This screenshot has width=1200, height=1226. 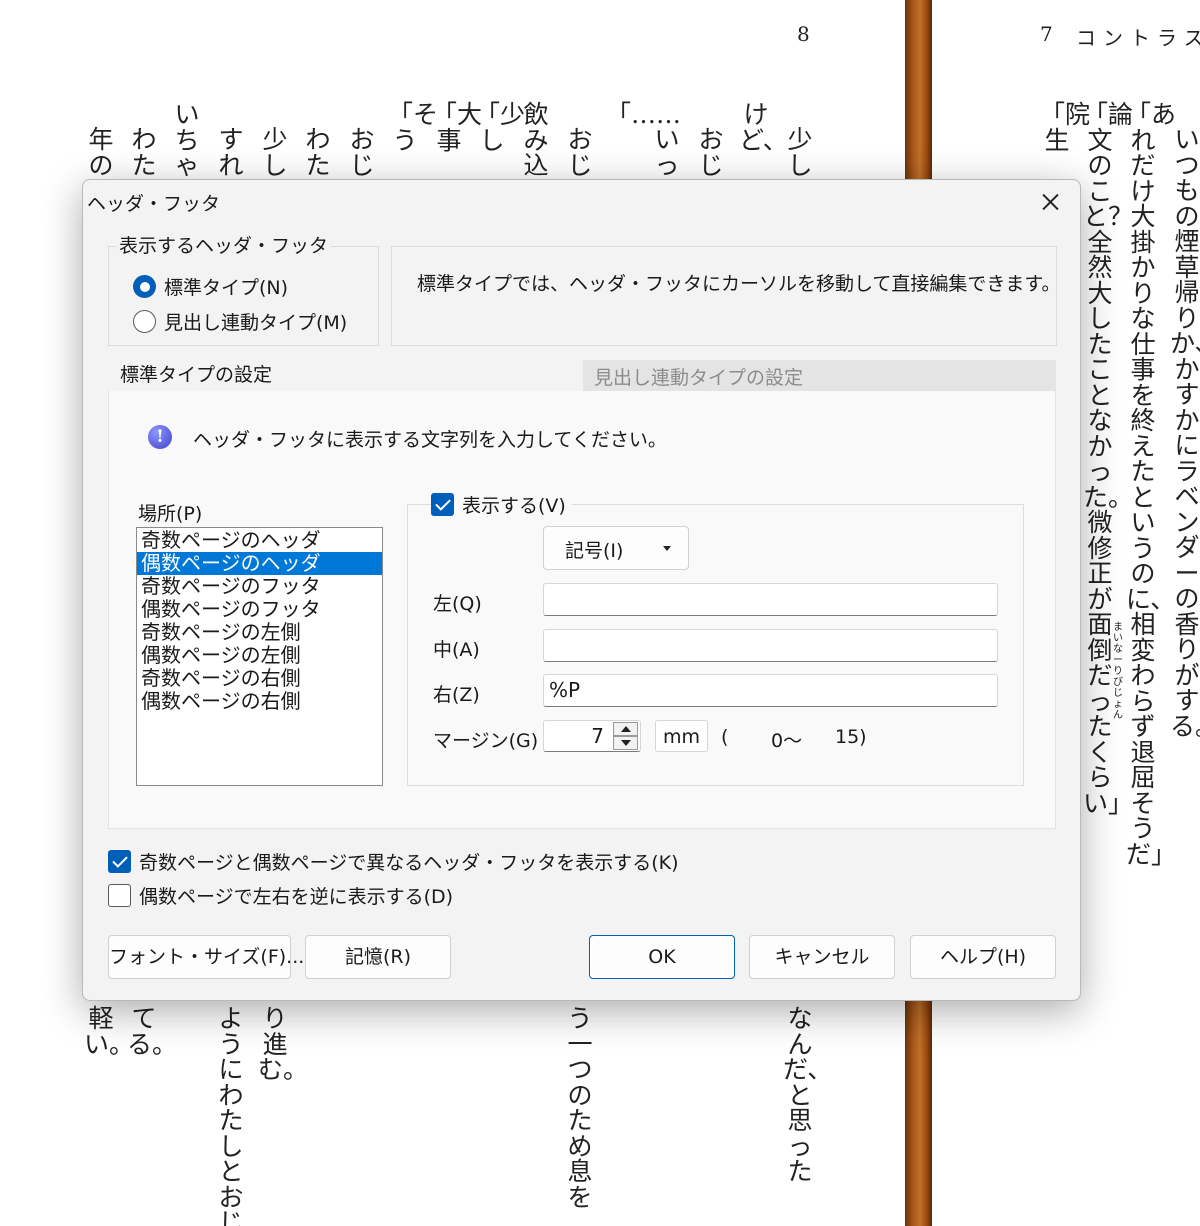 What do you see at coordinates (770, 690) in the screenshot?
I see `right-text-field: %P` at bounding box center [770, 690].